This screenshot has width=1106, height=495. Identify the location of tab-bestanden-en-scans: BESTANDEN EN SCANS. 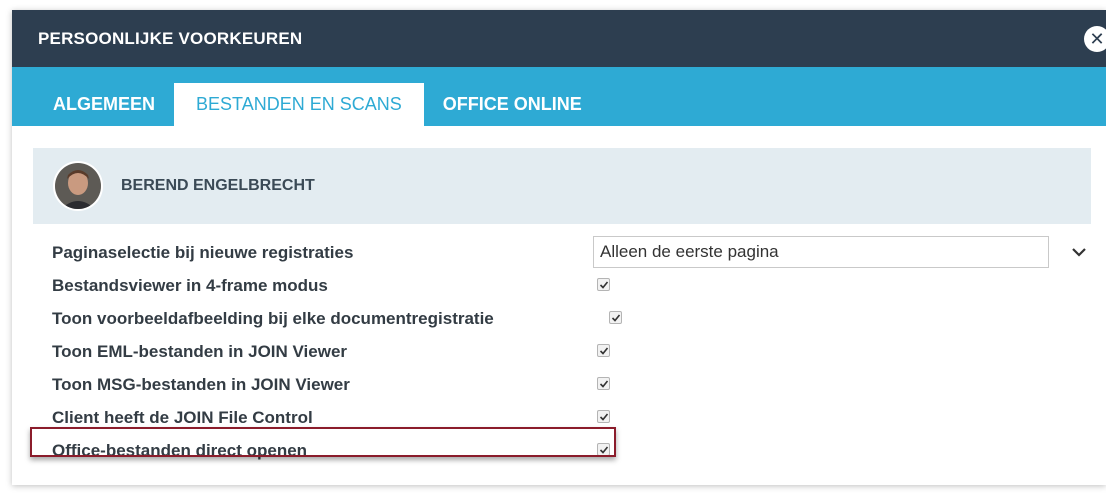
(299, 104).